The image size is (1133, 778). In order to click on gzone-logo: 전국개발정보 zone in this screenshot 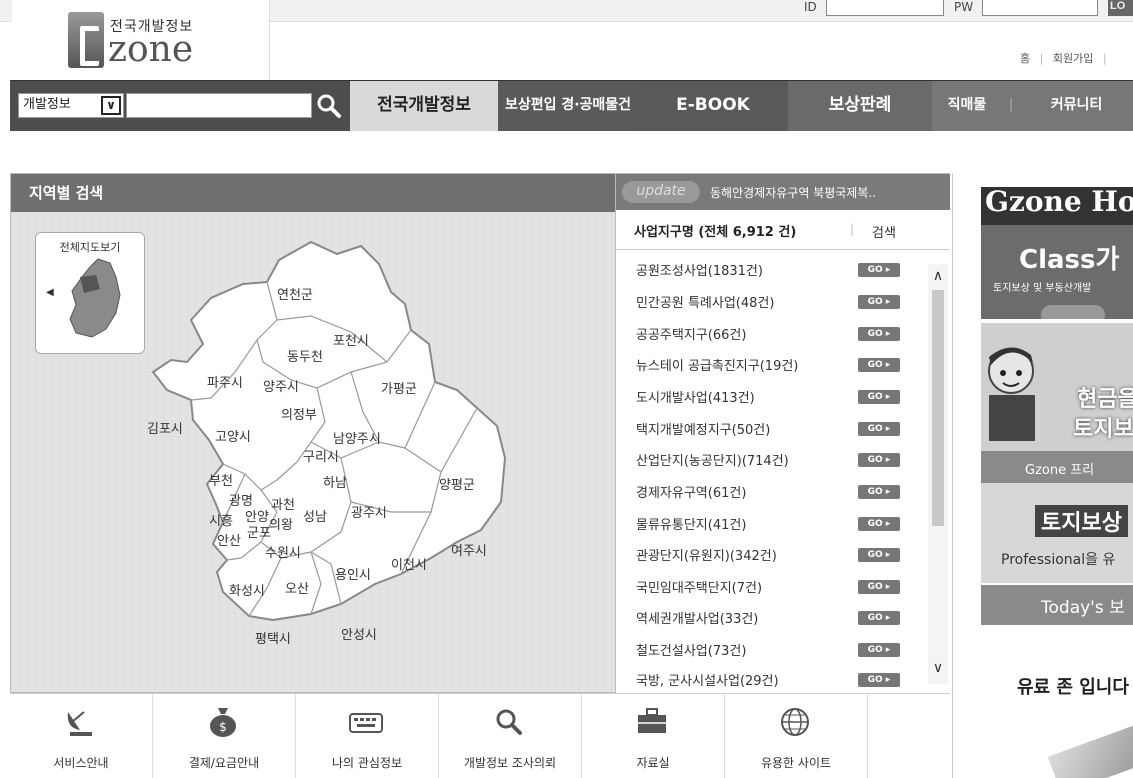, I will do `click(168, 42)`.